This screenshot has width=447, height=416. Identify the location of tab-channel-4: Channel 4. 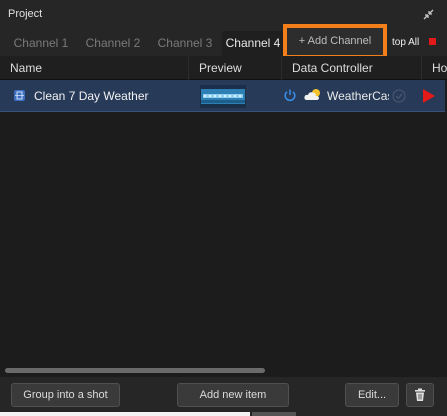
(253, 43).